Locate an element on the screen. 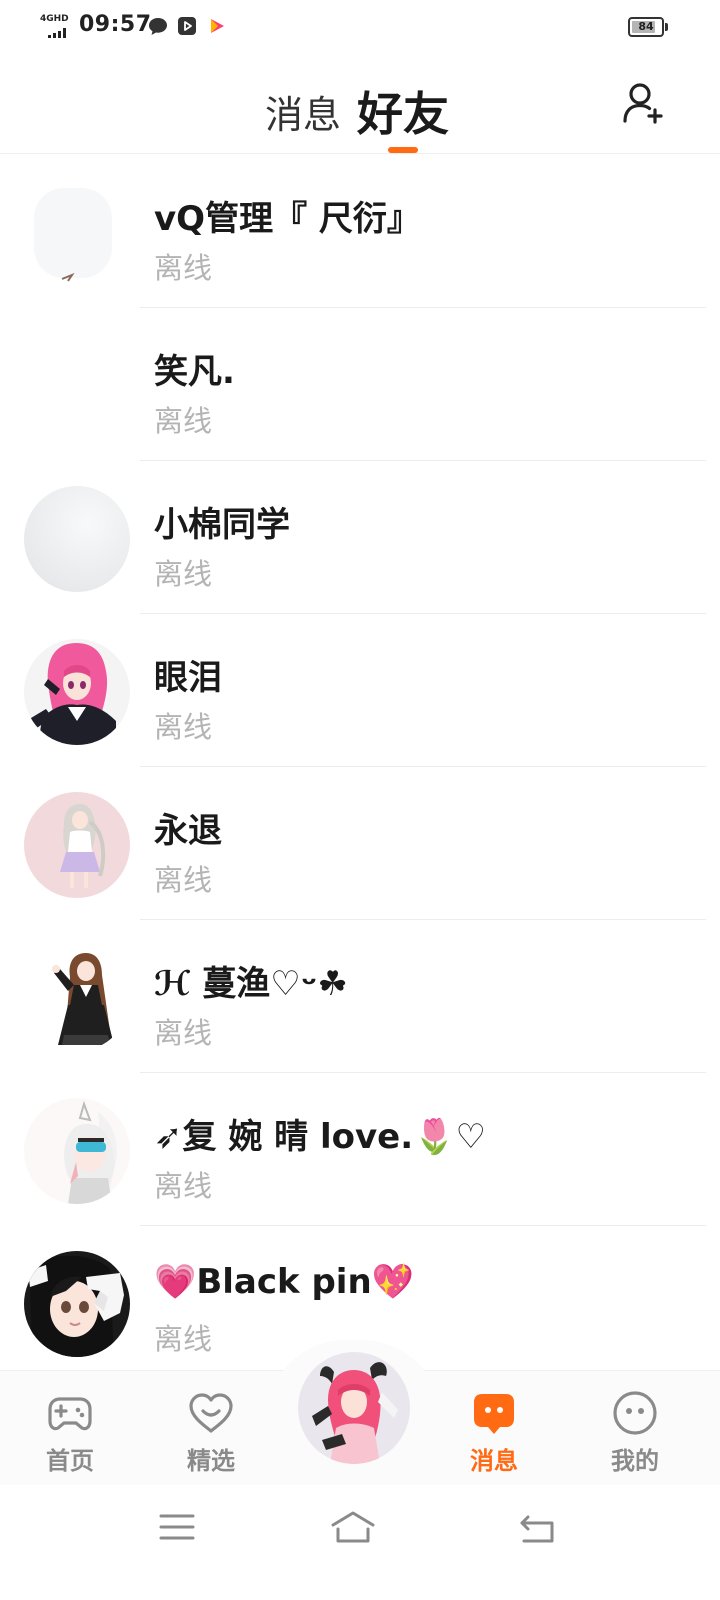 Image resolution: width=720 pixels, height=1600 pixels. friend-row: 眼泪 离线 is located at coordinates (360, 690).